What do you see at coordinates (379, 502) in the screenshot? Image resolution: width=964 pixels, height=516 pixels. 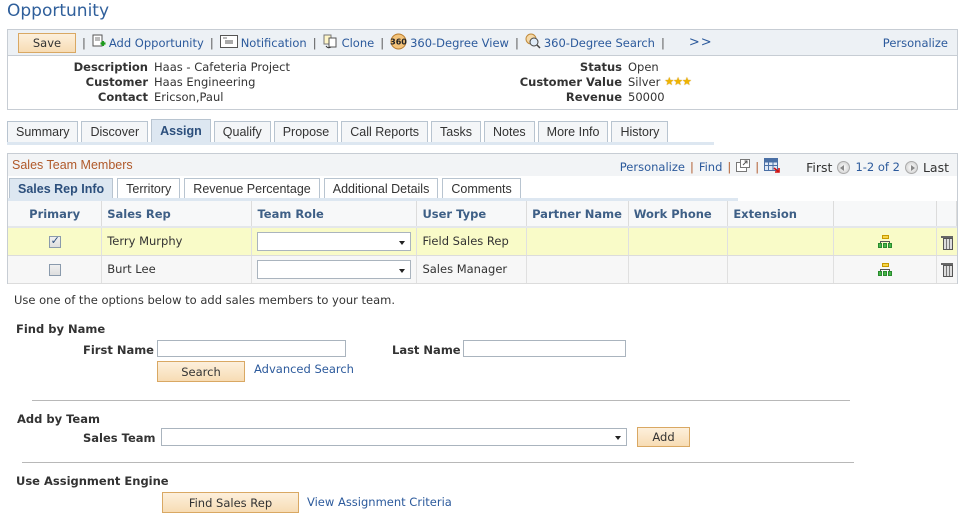 I see `view-assignment-criteria-link: View Assignment Criteria` at bounding box center [379, 502].